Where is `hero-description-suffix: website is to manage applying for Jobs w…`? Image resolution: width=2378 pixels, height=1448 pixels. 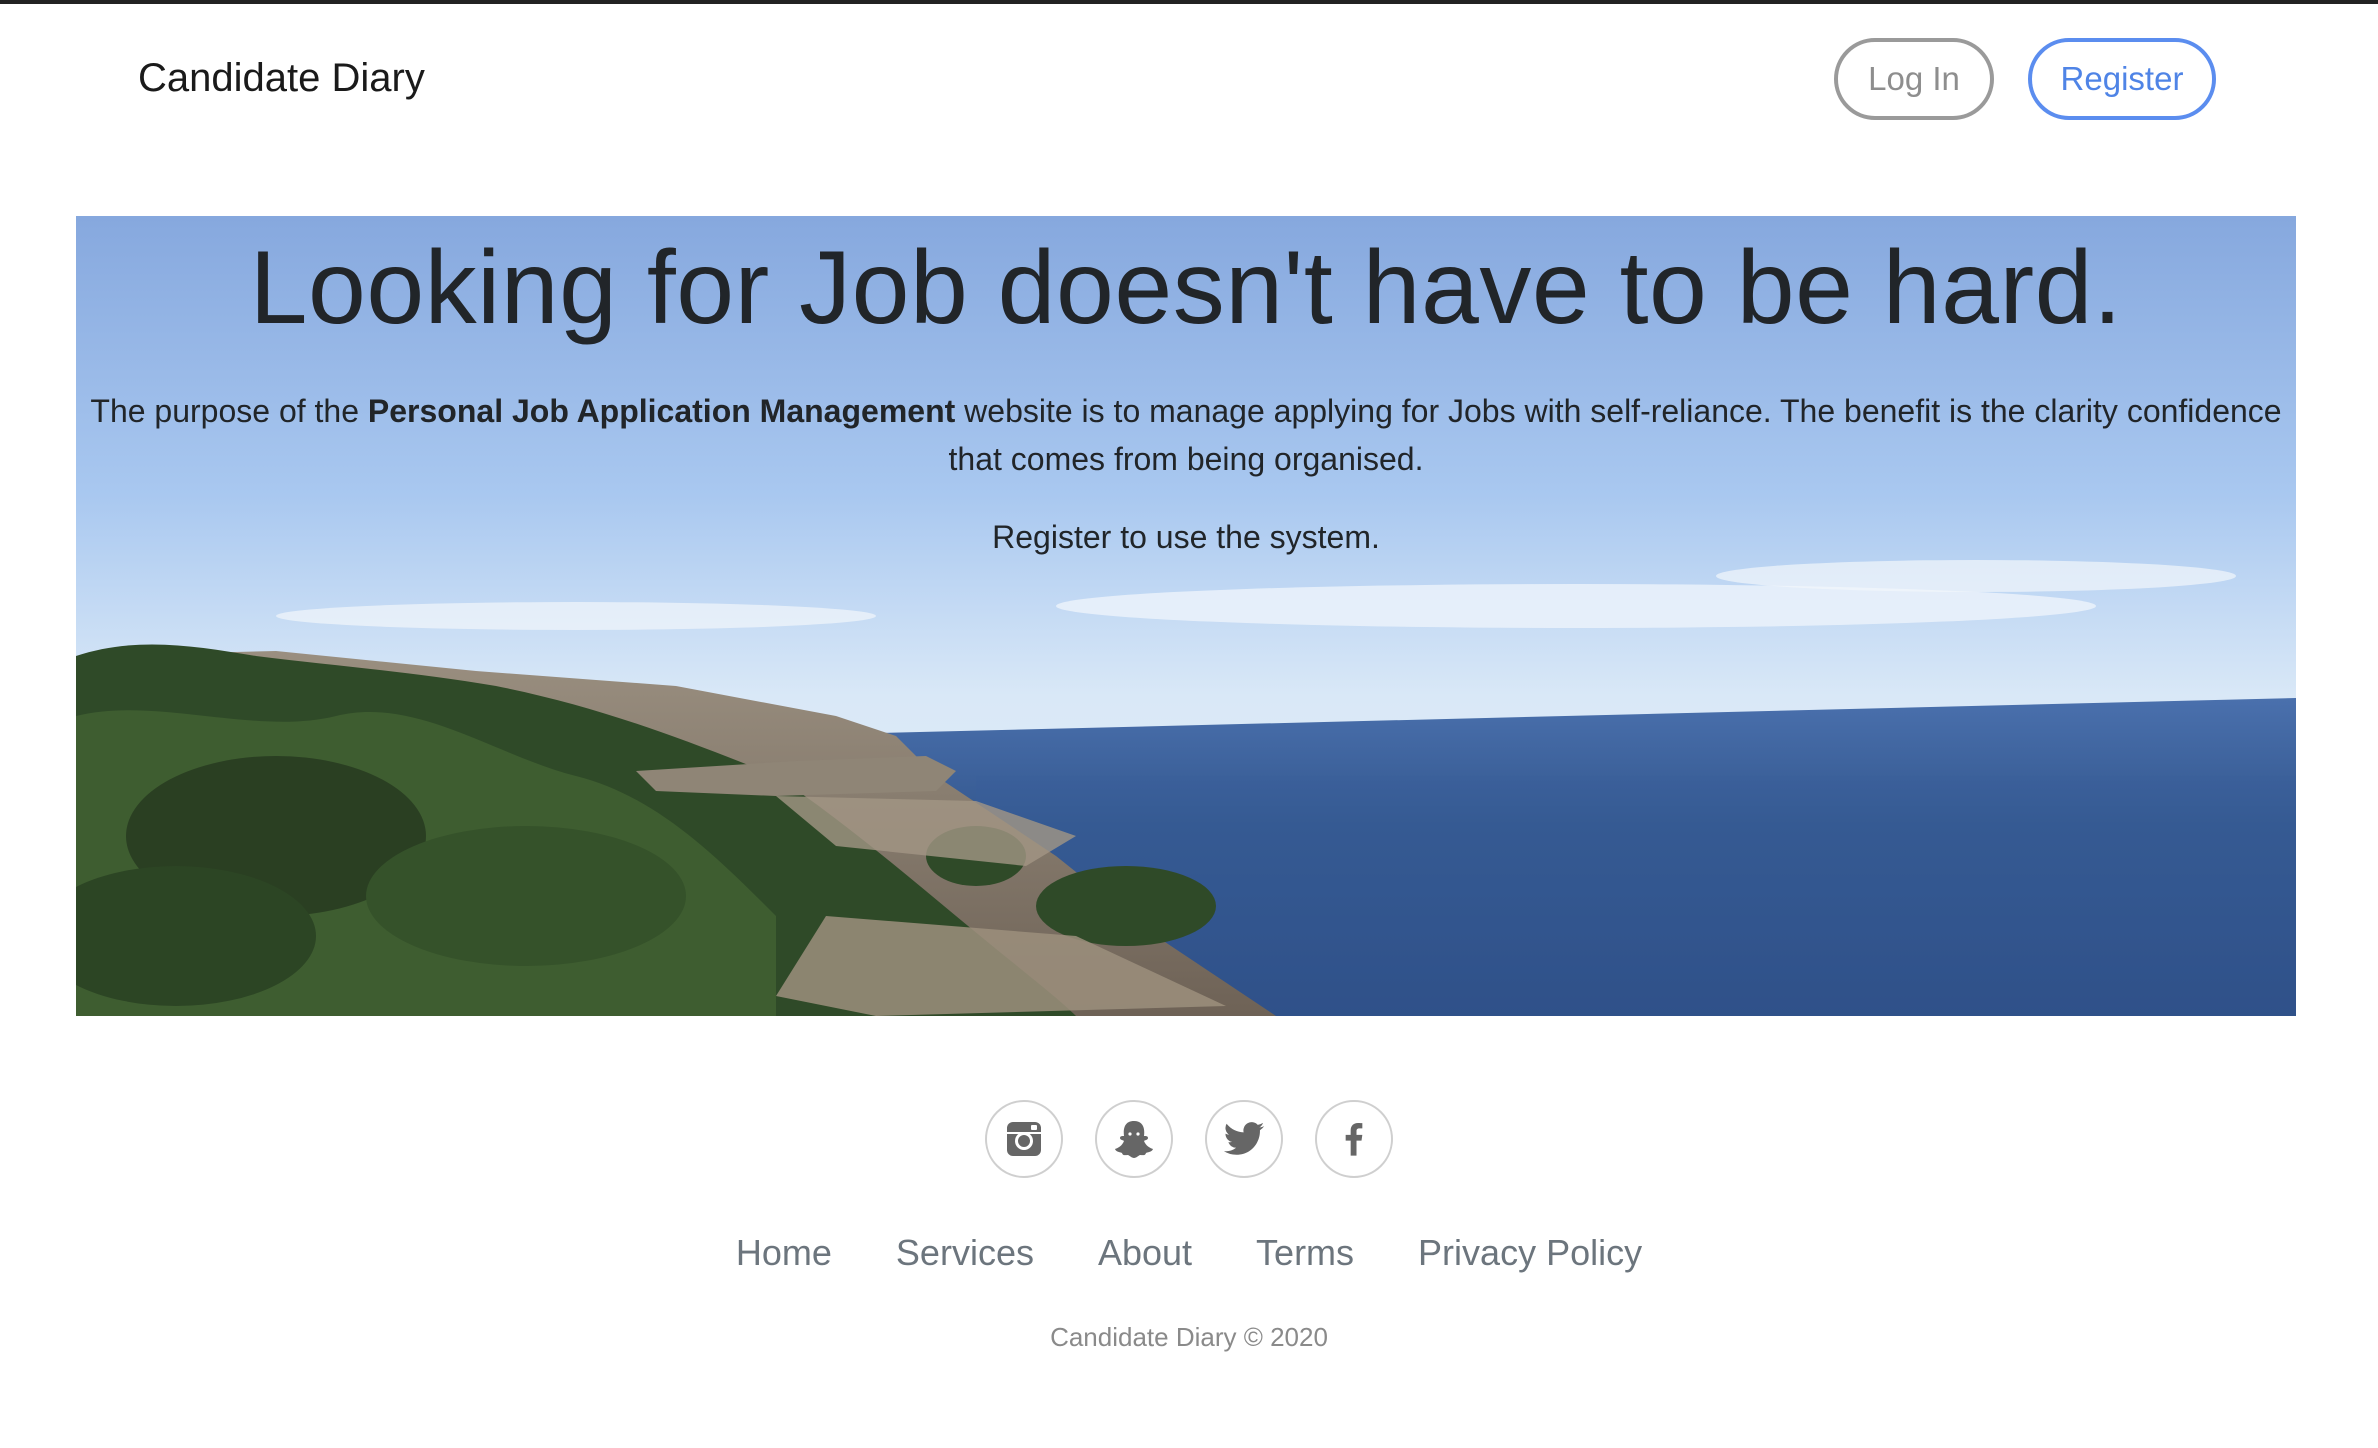 hero-description-suffix: website is to manage applying for Jobs w… is located at coordinates (1615, 434).